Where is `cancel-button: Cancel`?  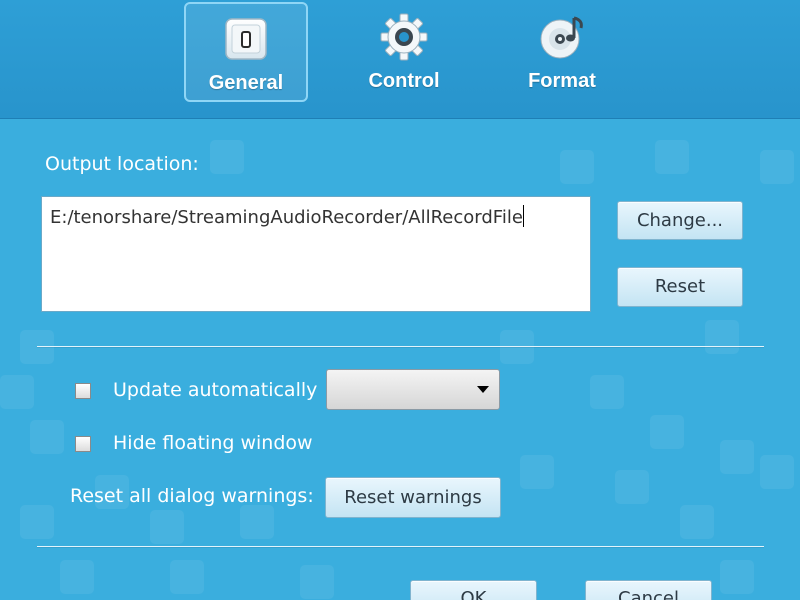
cancel-button: Cancel is located at coordinates (648, 590).